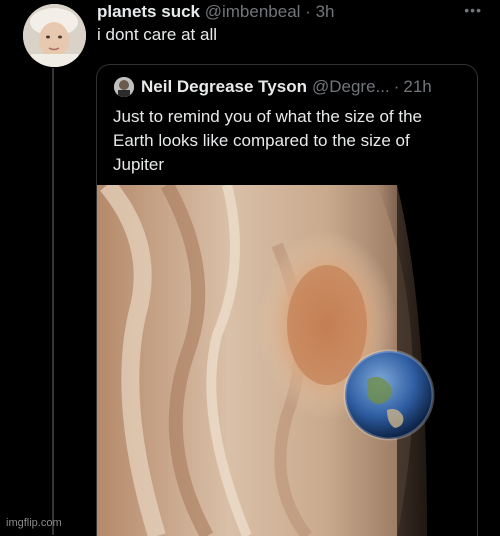 This screenshot has width=500, height=536. What do you see at coordinates (124, 87) in the screenshot?
I see `quoted-avatar` at bounding box center [124, 87].